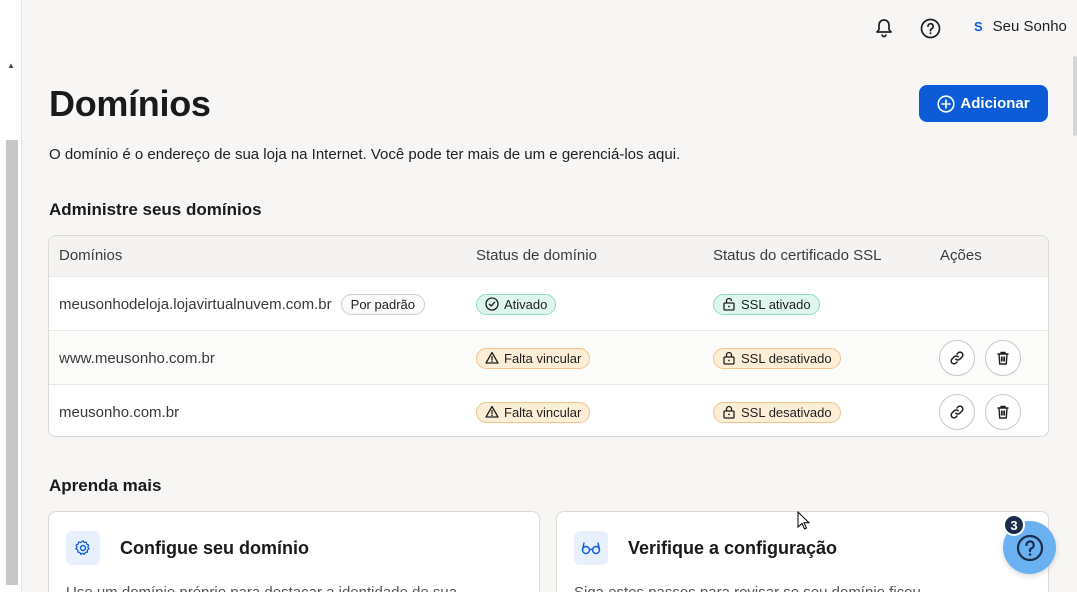 The height and width of the screenshot is (592, 1077). I want to click on main-scrollbar, so click(1074, 316).